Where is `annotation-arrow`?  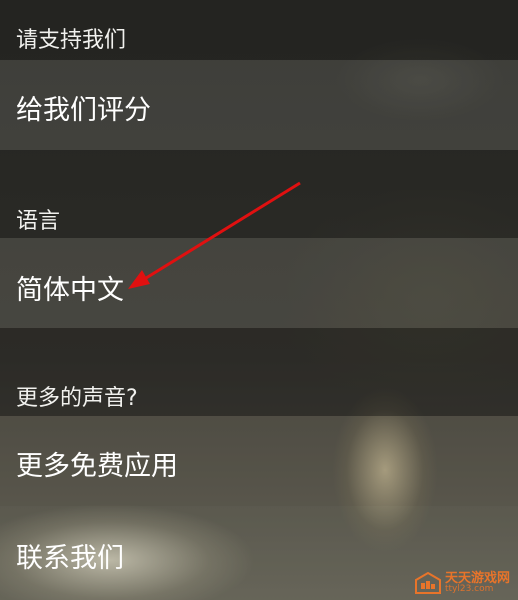 annotation-arrow is located at coordinates (214, 235).